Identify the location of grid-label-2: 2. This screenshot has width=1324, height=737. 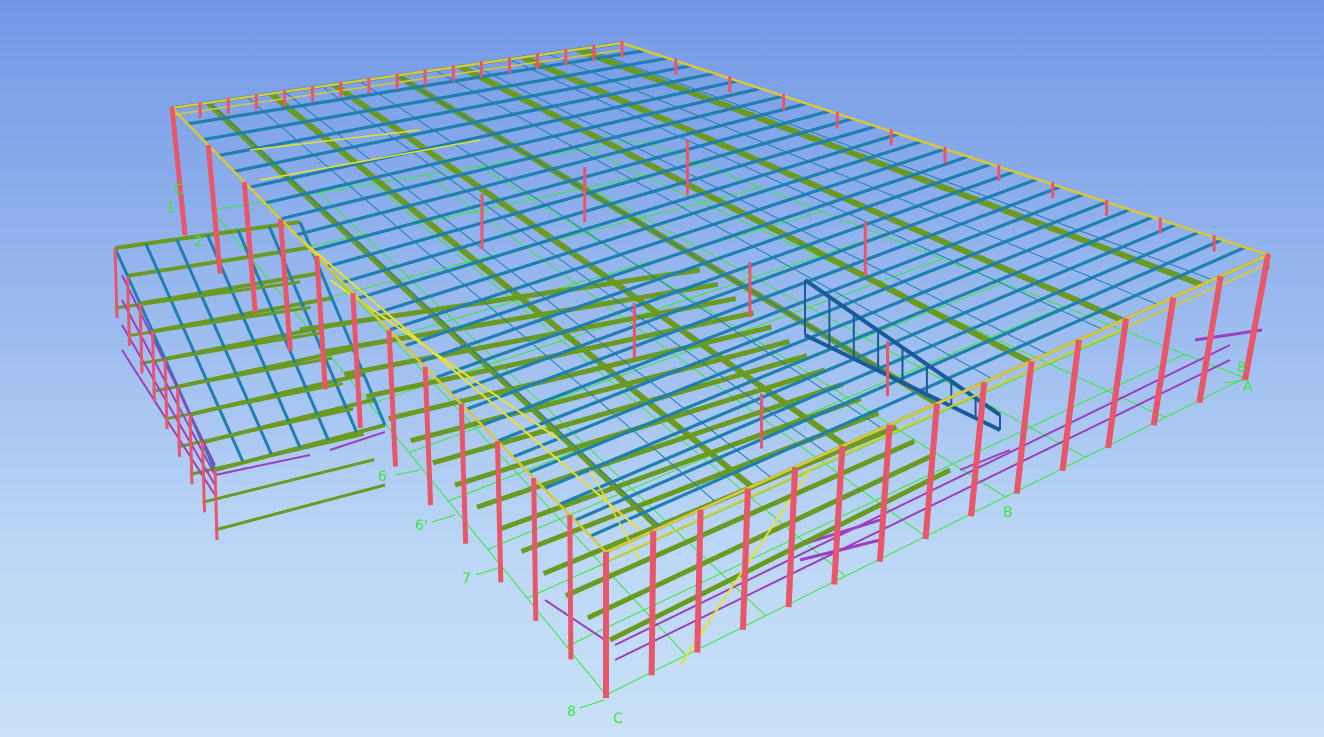
(198, 242).